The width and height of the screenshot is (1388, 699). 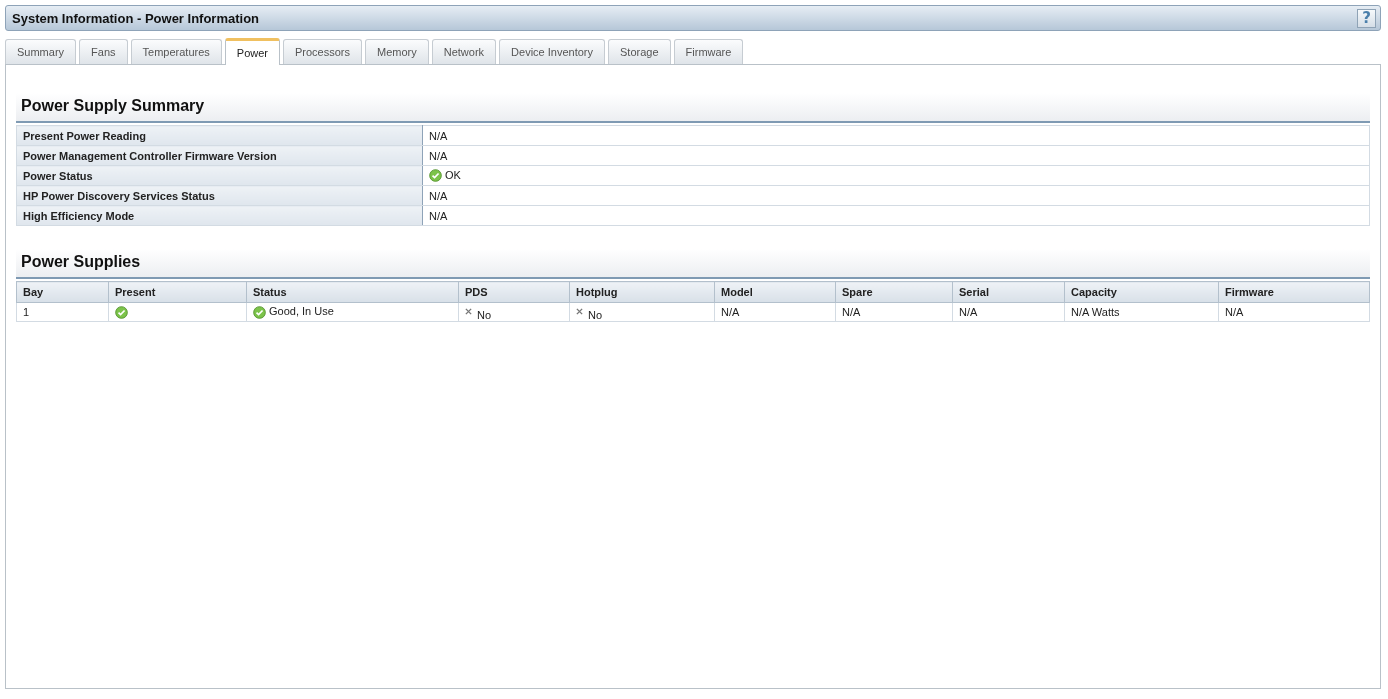 I want to click on column-header: Bay, so click(x=62, y=292).